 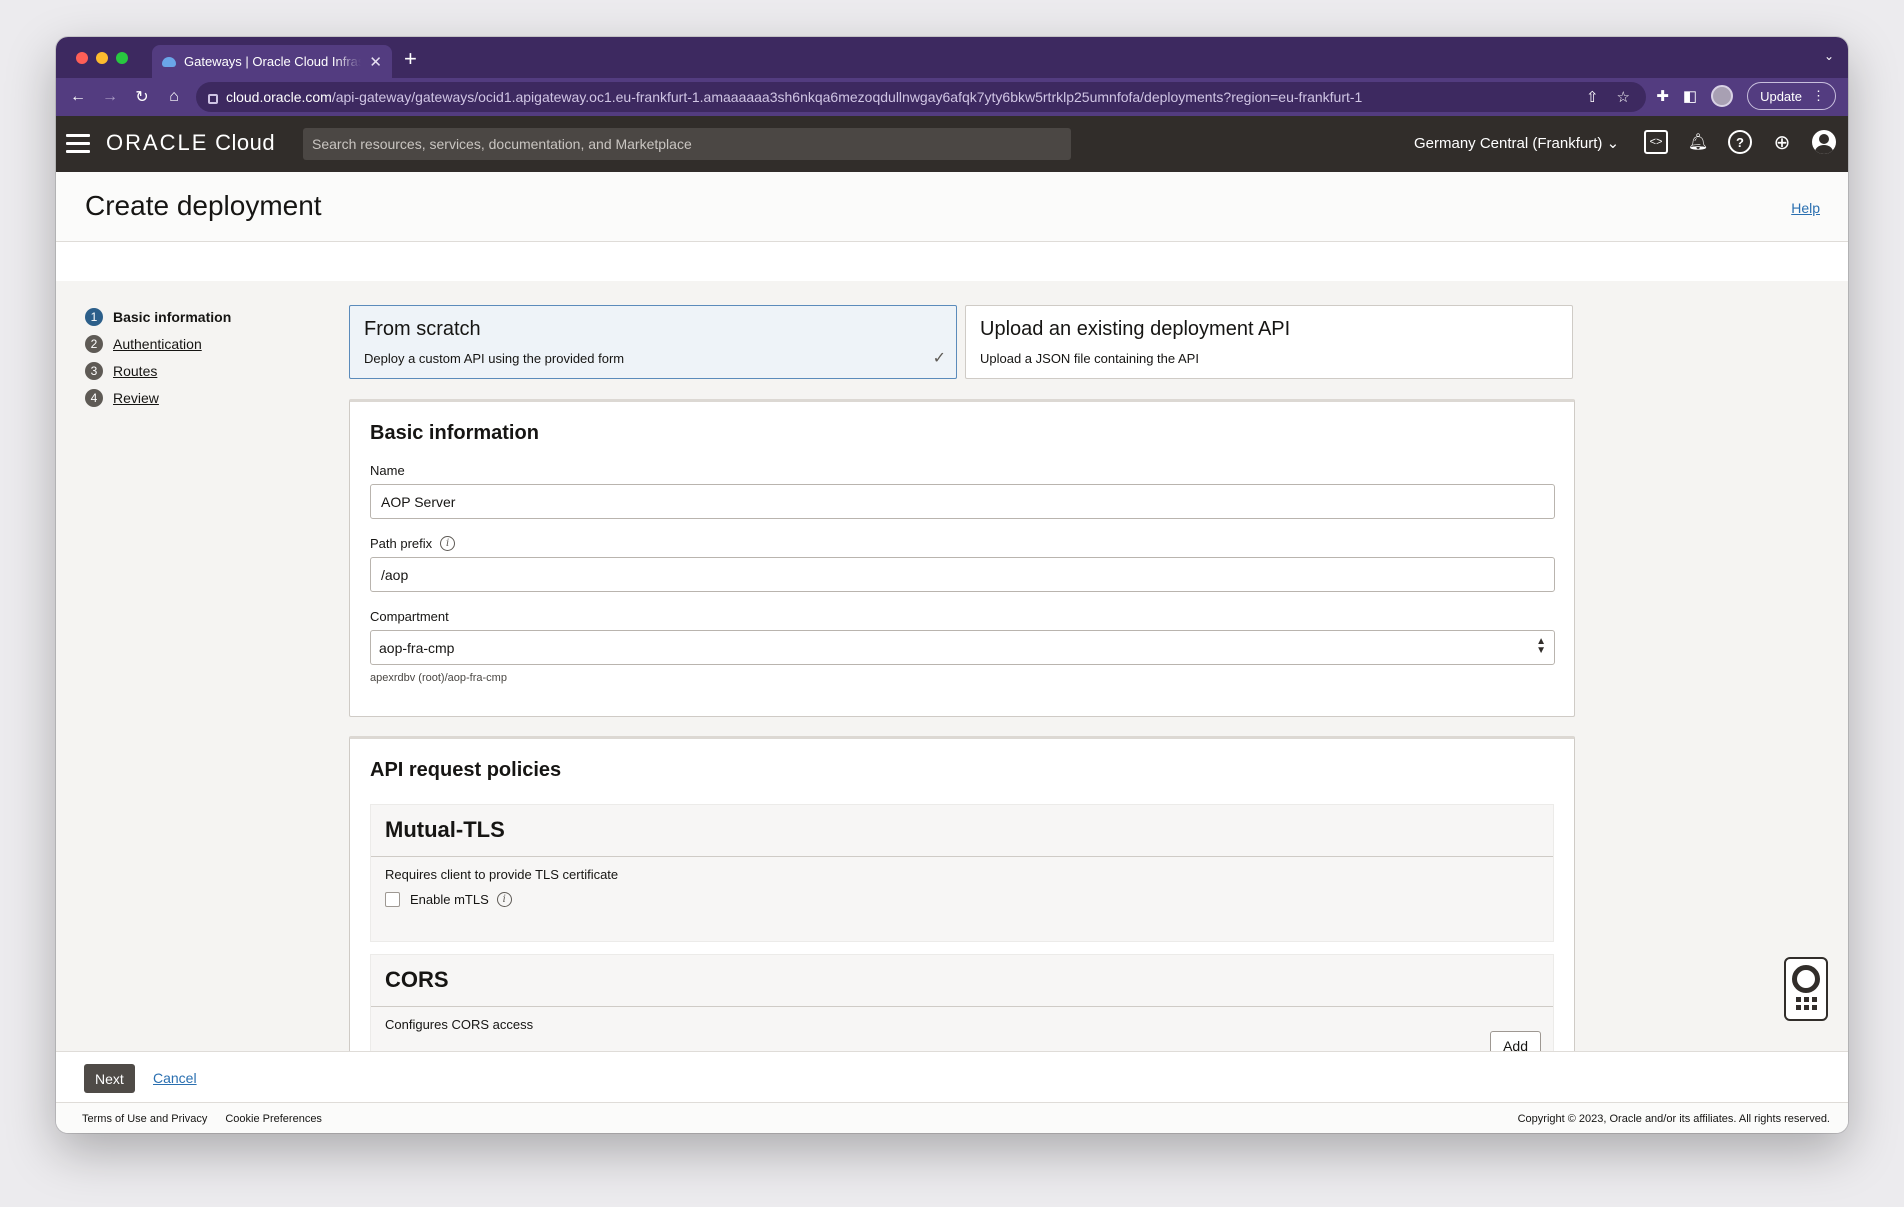 What do you see at coordinates (245, 142) in the screenshot?
I see `logo-product: Cloud` at bounding box center [245, 142].